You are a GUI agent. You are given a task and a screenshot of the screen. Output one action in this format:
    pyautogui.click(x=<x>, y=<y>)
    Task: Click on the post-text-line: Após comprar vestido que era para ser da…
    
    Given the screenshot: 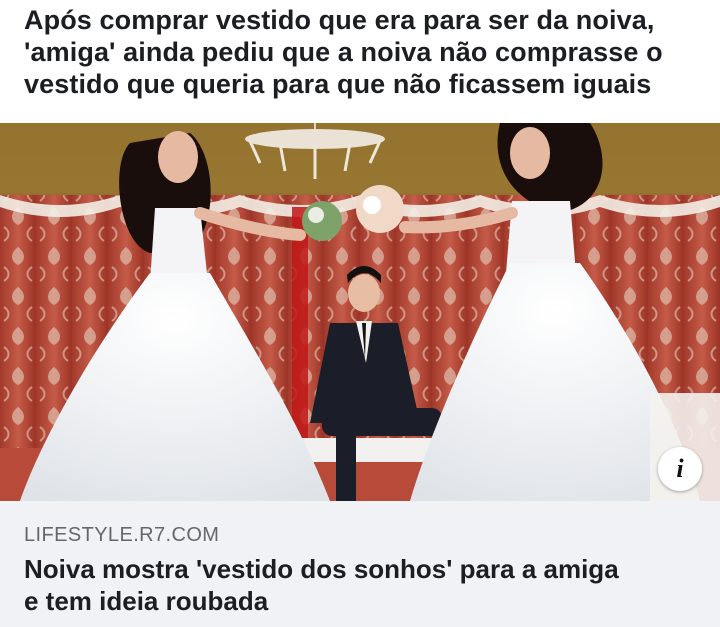 What is the action you would take?
    pyautogui.click(x=339, y=20)
    